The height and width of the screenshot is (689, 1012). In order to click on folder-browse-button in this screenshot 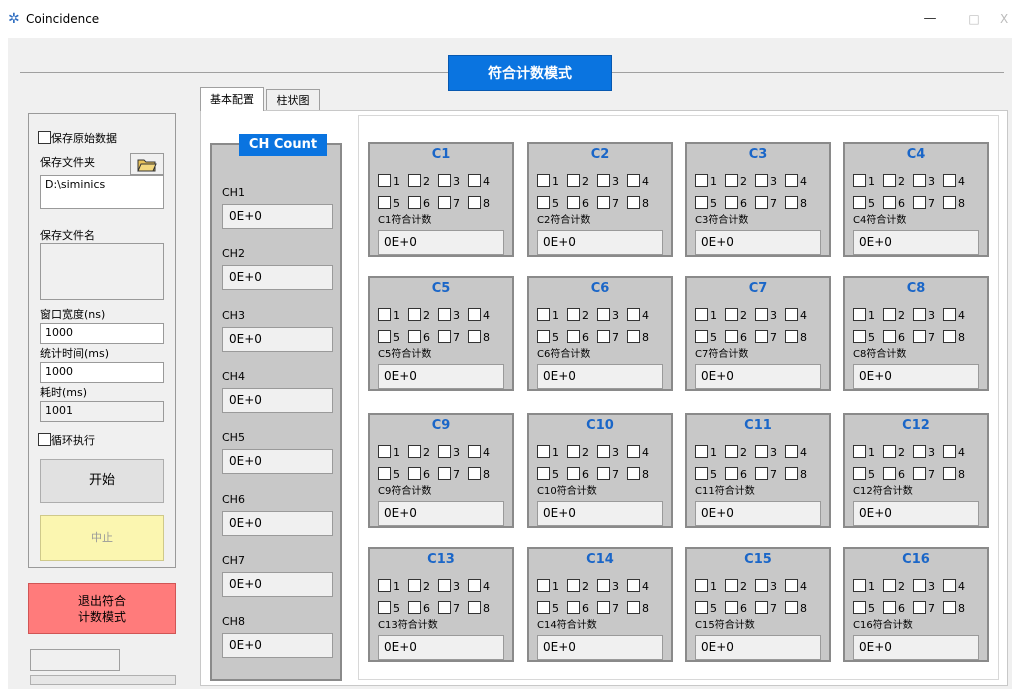, I will do `click(147, 164)`.